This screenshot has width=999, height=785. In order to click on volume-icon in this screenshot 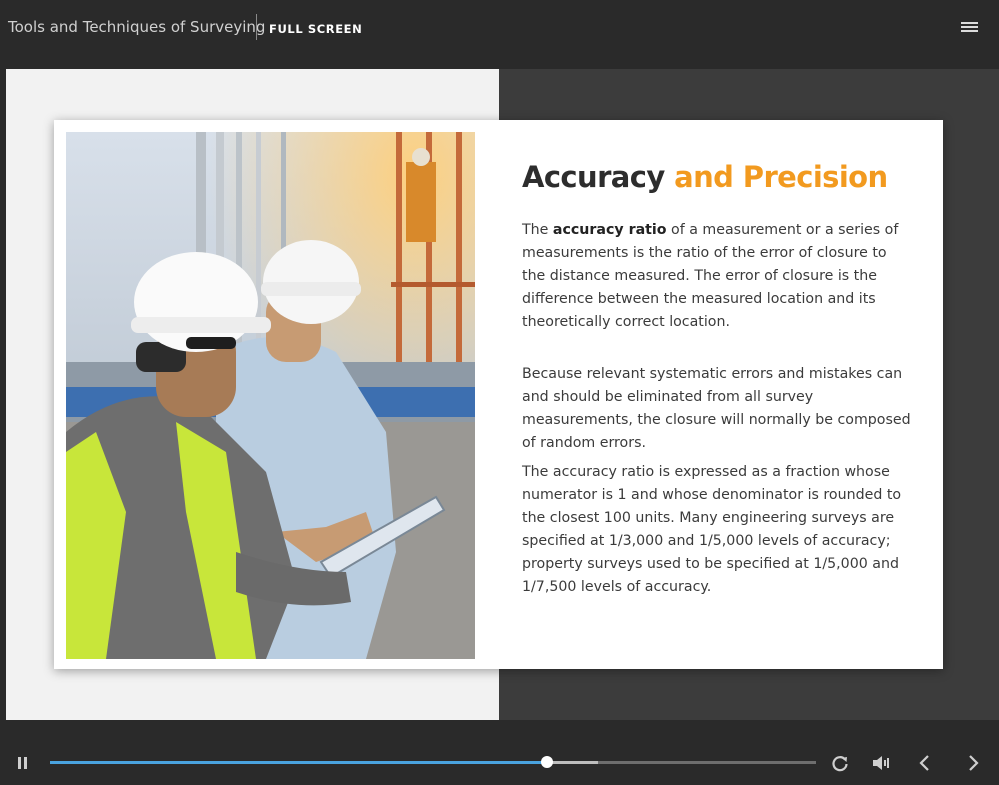, I will do `click(881, 763)`.